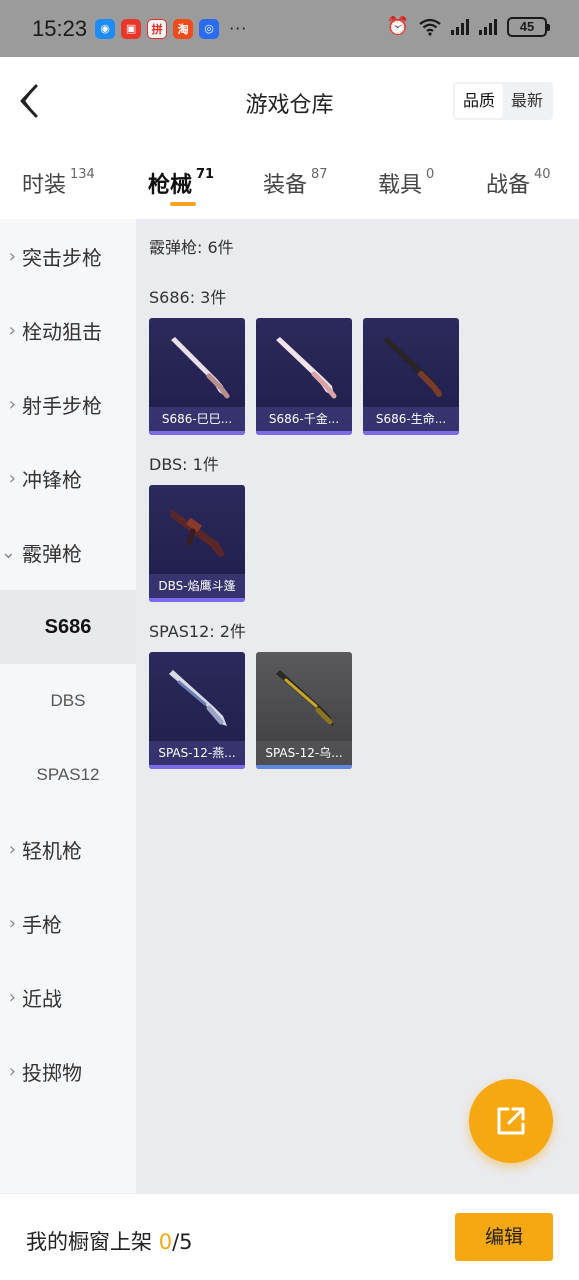  I want to click on showcase-status: 我的橱窗上架 0/5, so click(109, 1241).